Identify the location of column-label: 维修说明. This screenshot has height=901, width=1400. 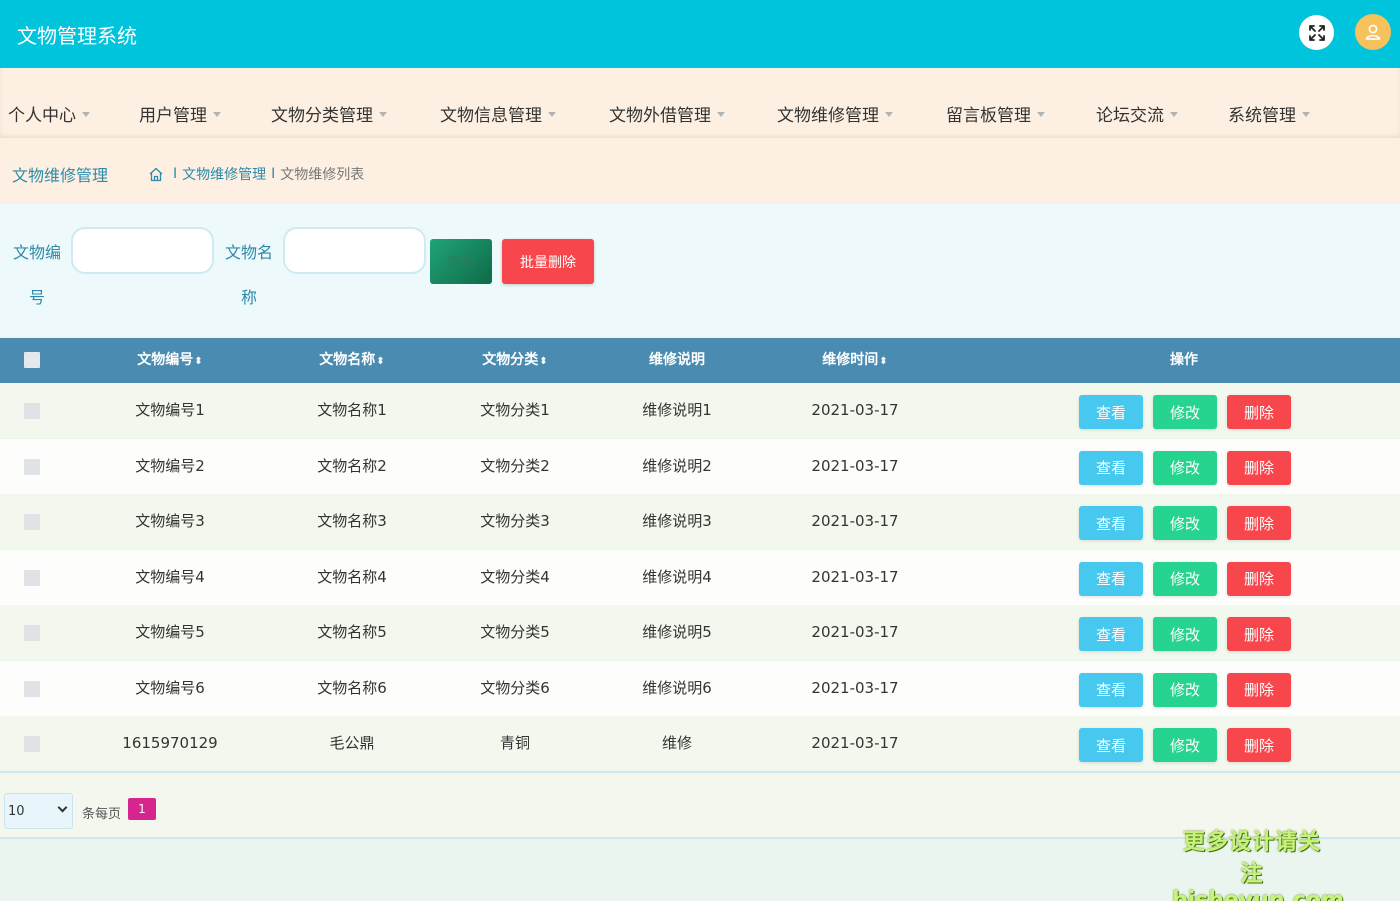
(677, 360).